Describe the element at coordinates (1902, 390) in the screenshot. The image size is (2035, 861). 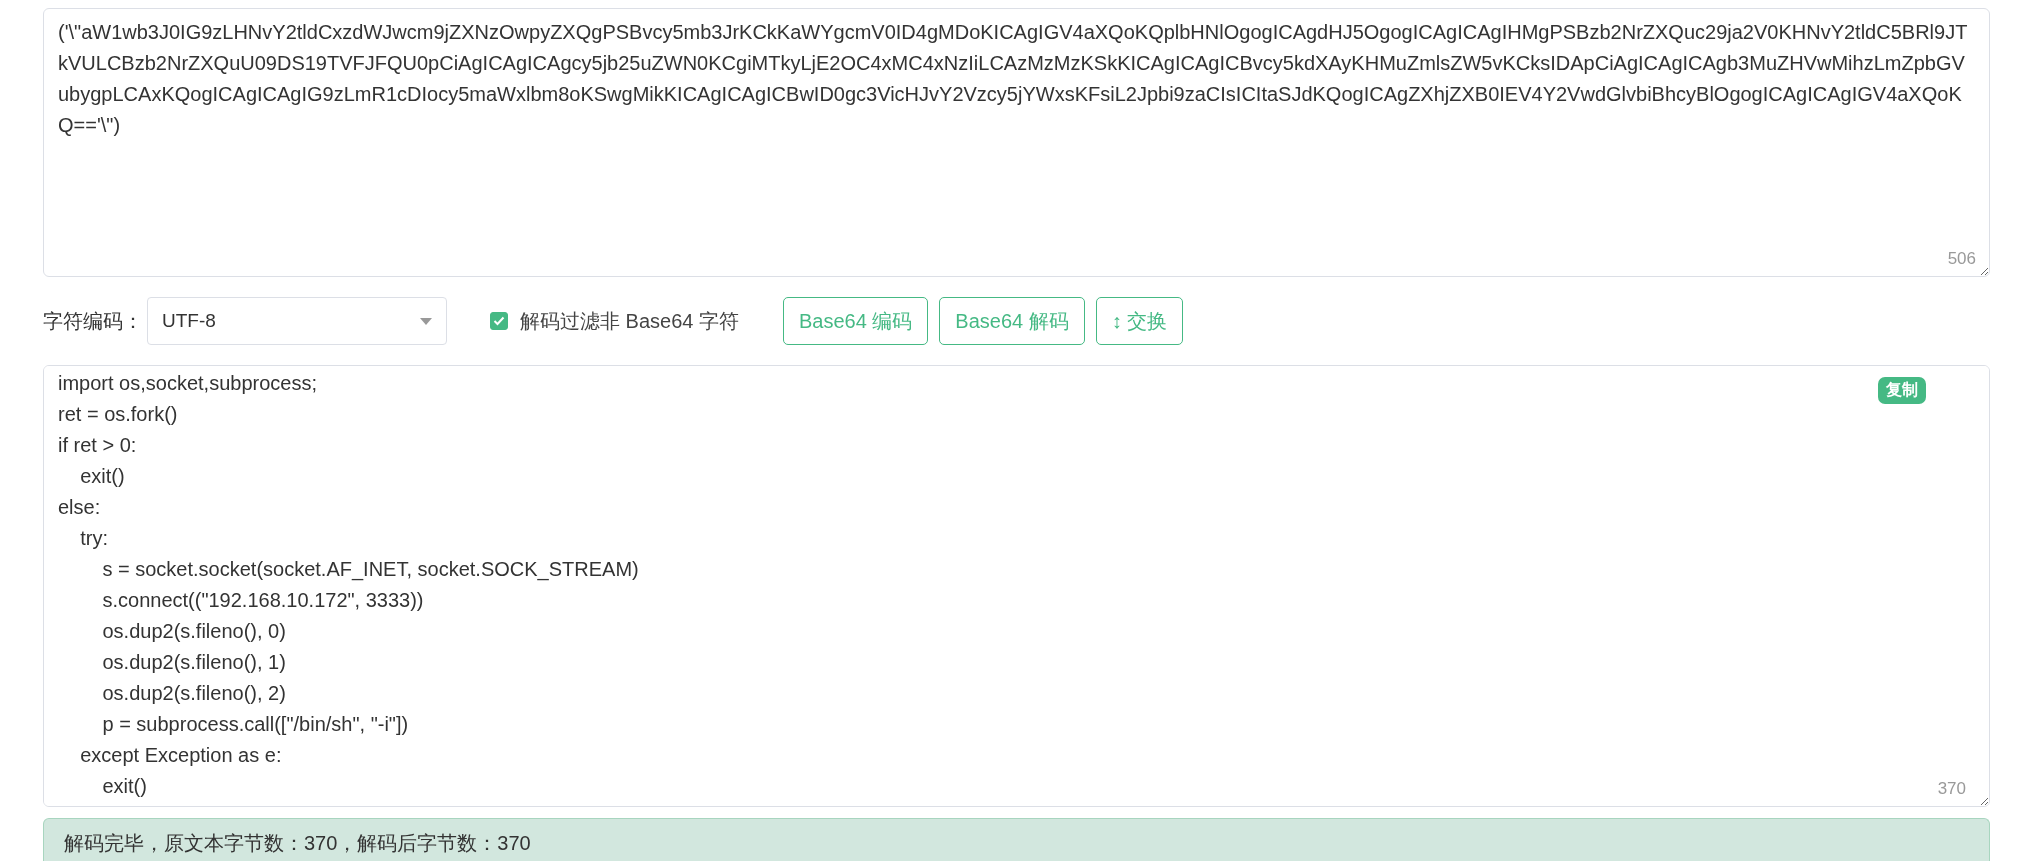
I see `copy-button: 复制` at that location.